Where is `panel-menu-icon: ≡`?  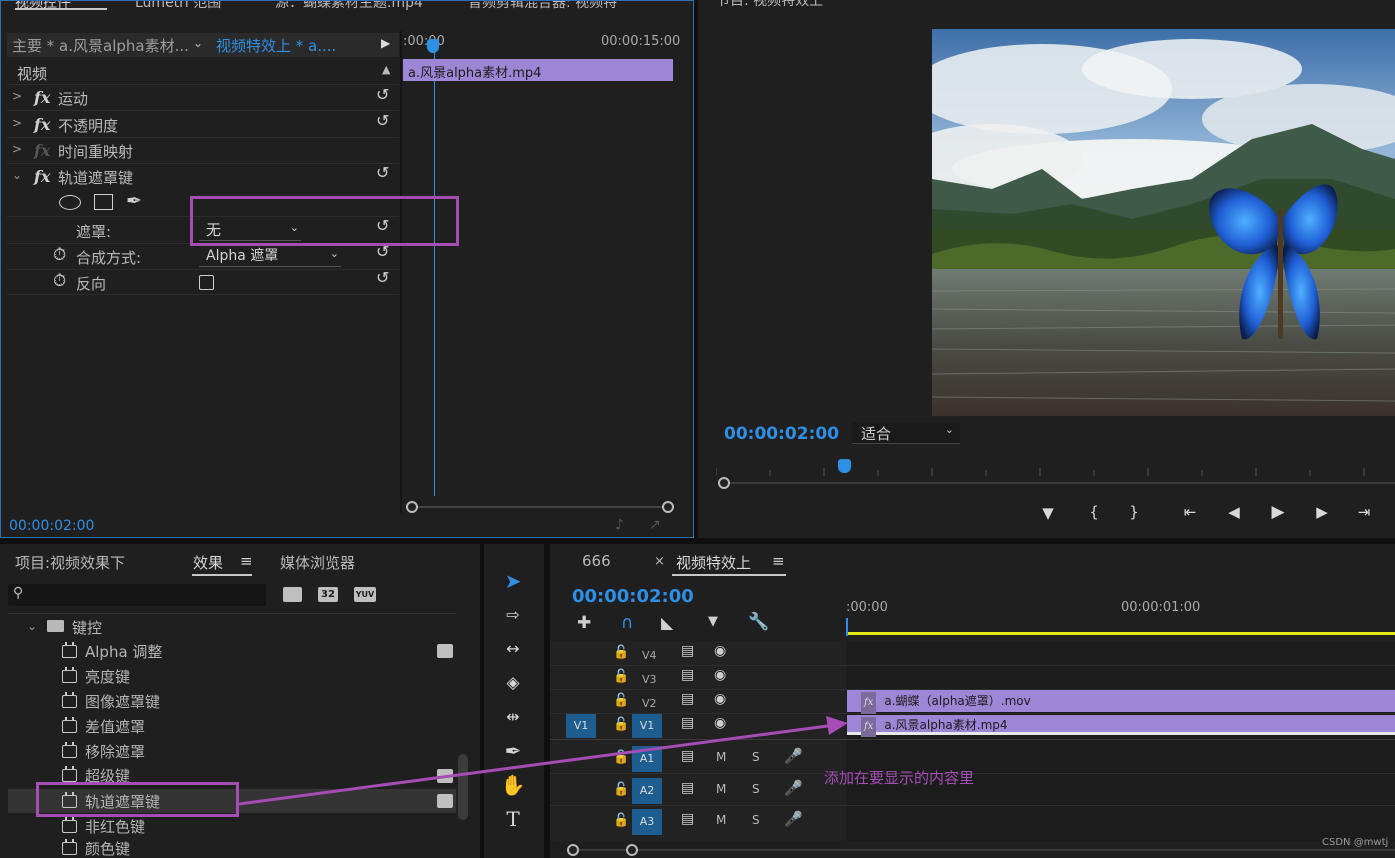
panel-menu-icon: ≡ is located at coordinates (246, 561).